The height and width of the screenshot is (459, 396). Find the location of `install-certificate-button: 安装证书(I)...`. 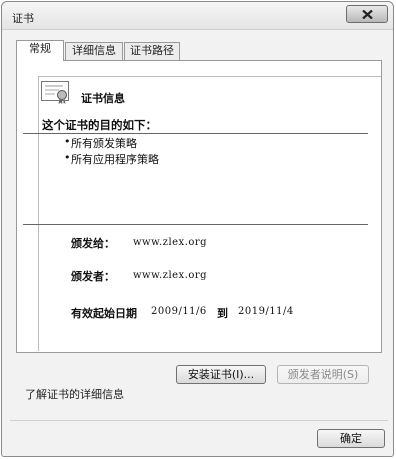

install-certificate-button: 安装证书(I)... is located at coordinates (221, 374).